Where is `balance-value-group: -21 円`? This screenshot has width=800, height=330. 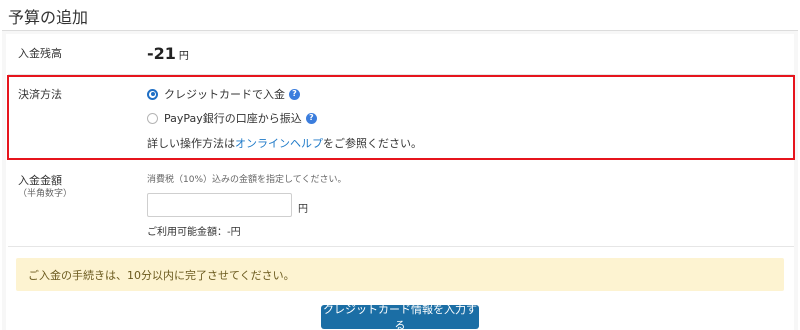 balance-value-group: -21 円 is located at coordinates (168, 53).